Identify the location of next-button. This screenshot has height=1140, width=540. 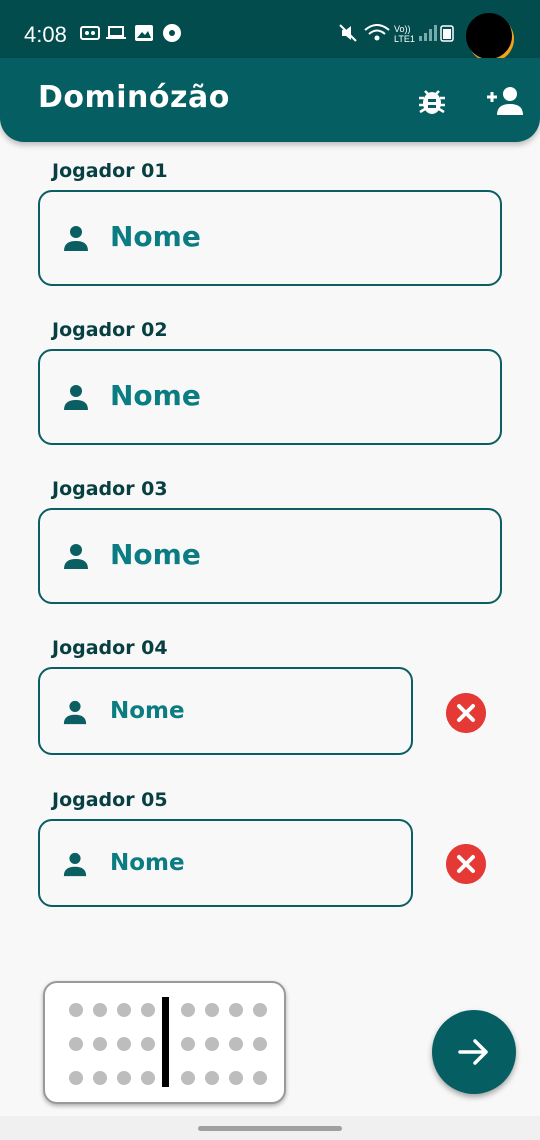
(474, 1052).